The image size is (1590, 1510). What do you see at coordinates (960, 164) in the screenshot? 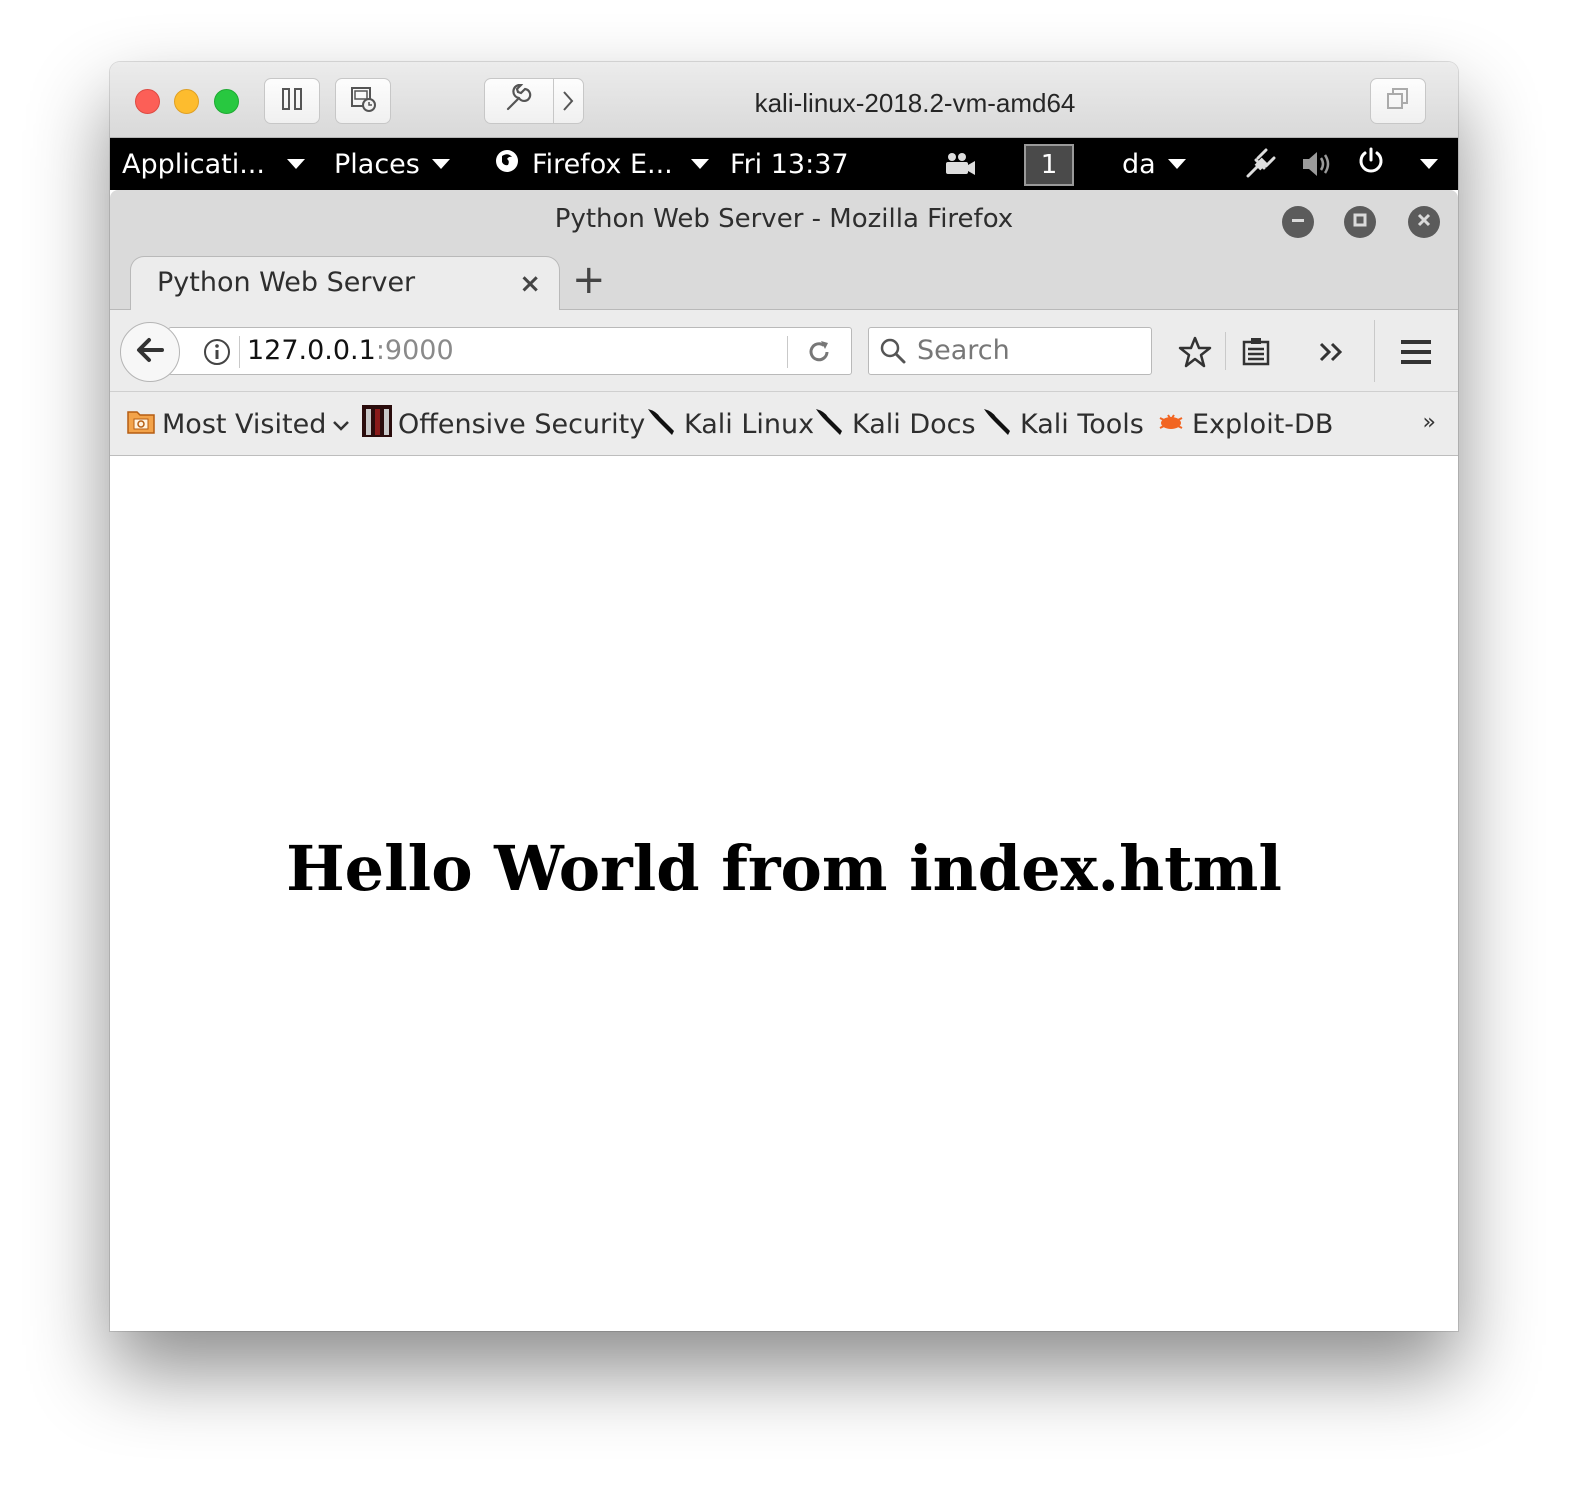
I see `video-camera-icon` at bounding box center [960, 164].